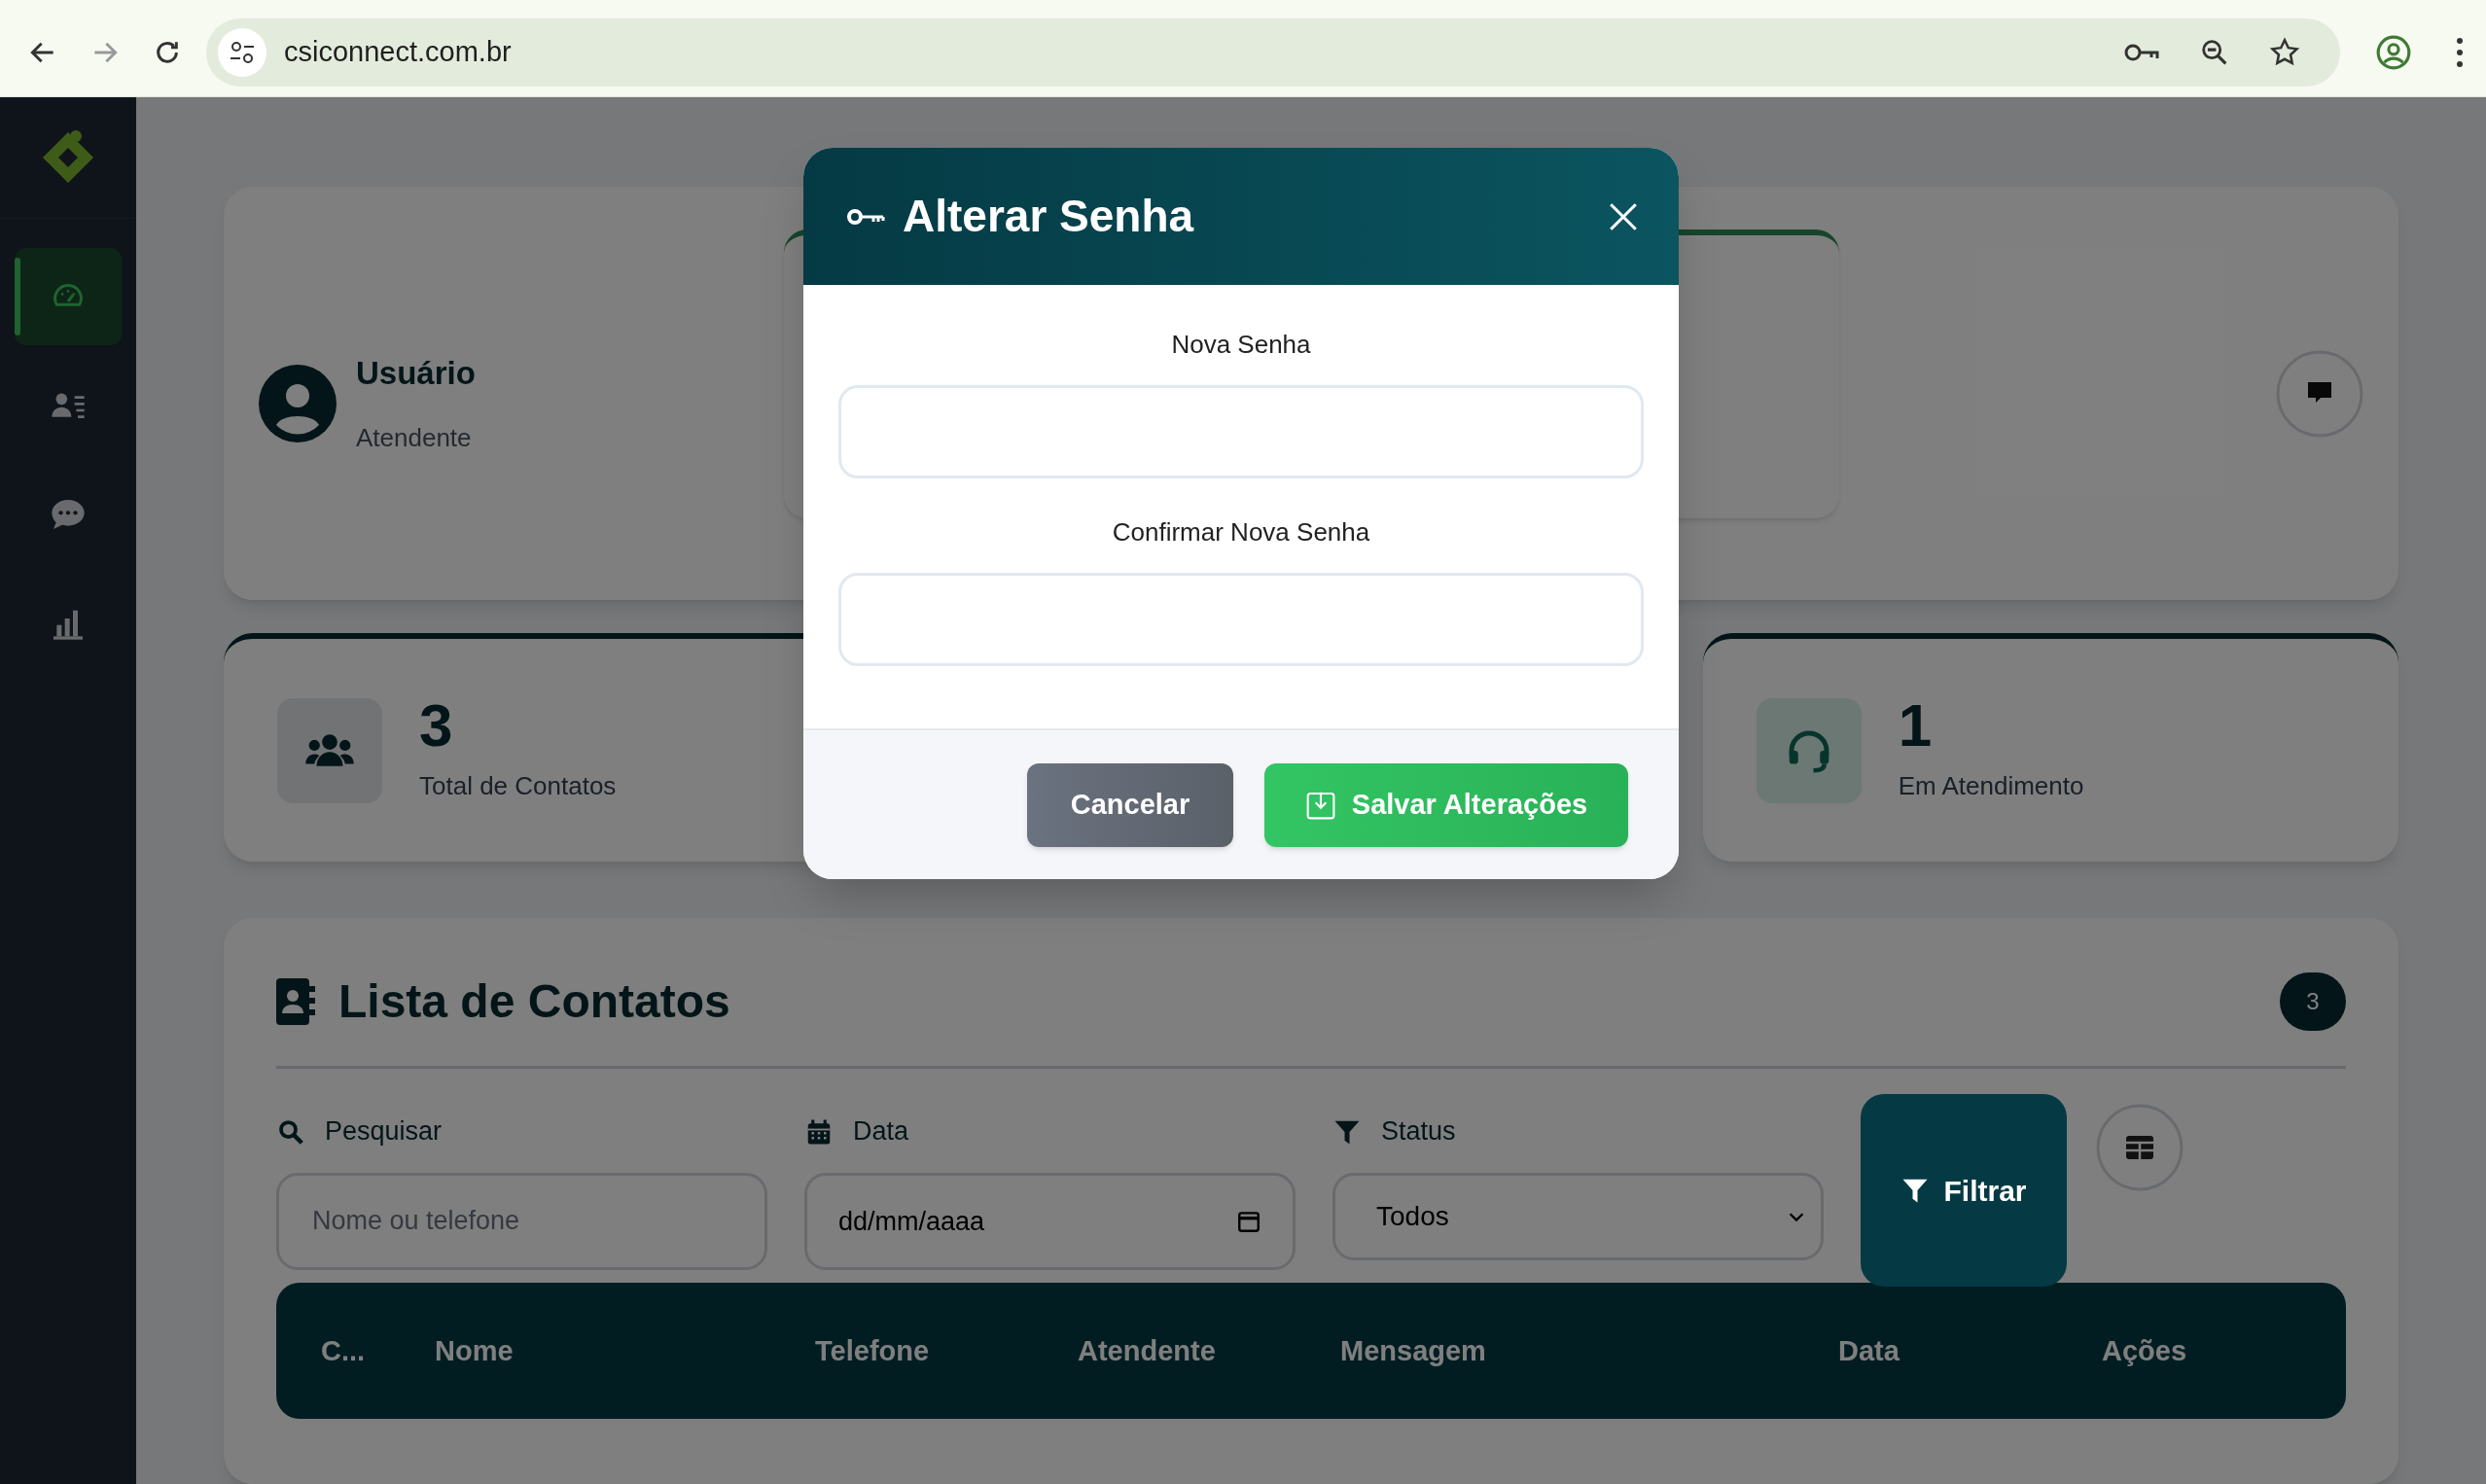  I want to click on address-bar: csiconnect.com.br, so click(1273, 53).